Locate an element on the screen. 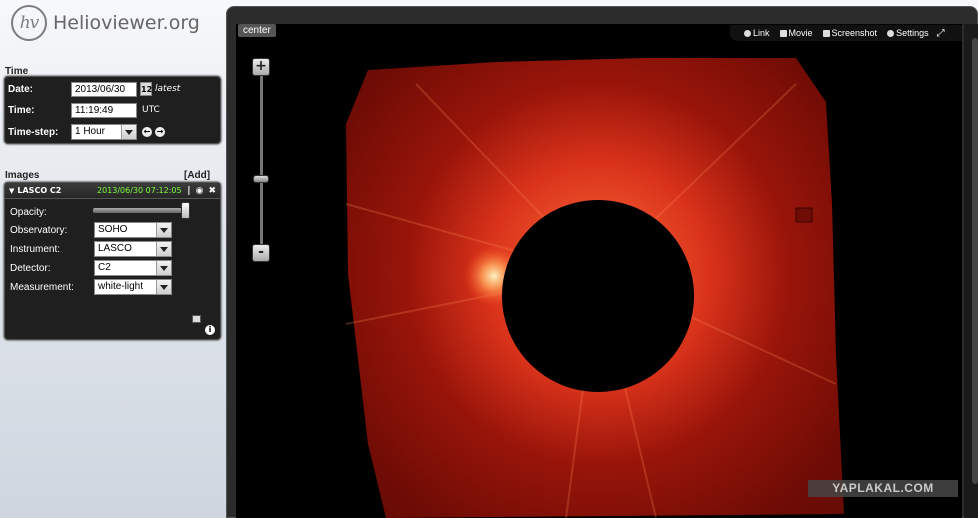 The height and width of the screenshot is (518, 978). opacity-row: Opacity: is located at coordinates (52, 212).